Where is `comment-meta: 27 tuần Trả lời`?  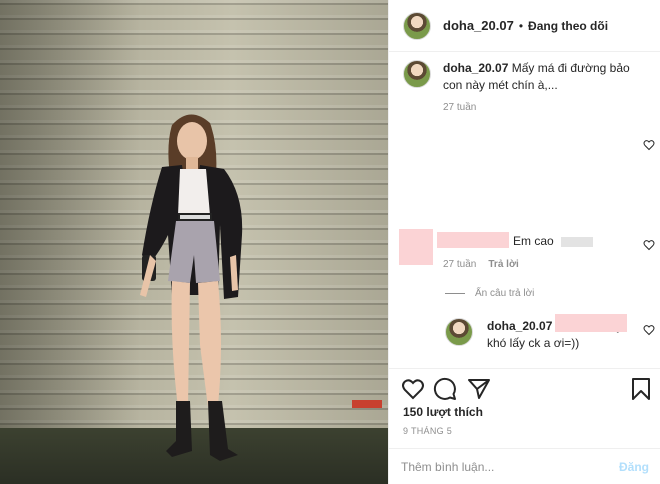 comment-meta: 27 tuần Trả lời is located at coordinates (481, 264).